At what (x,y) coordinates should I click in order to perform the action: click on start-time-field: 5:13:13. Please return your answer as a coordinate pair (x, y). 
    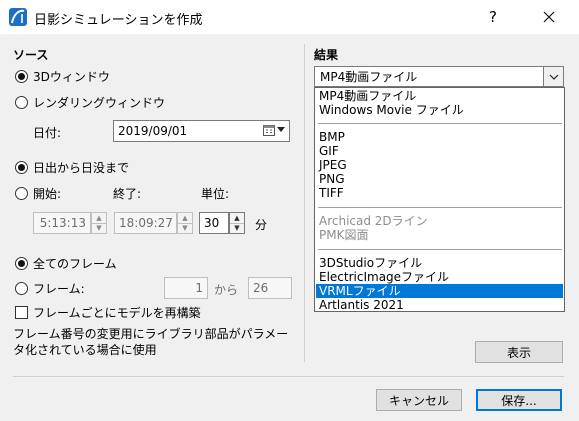
    Looking at the image, I should click on (62, 223).